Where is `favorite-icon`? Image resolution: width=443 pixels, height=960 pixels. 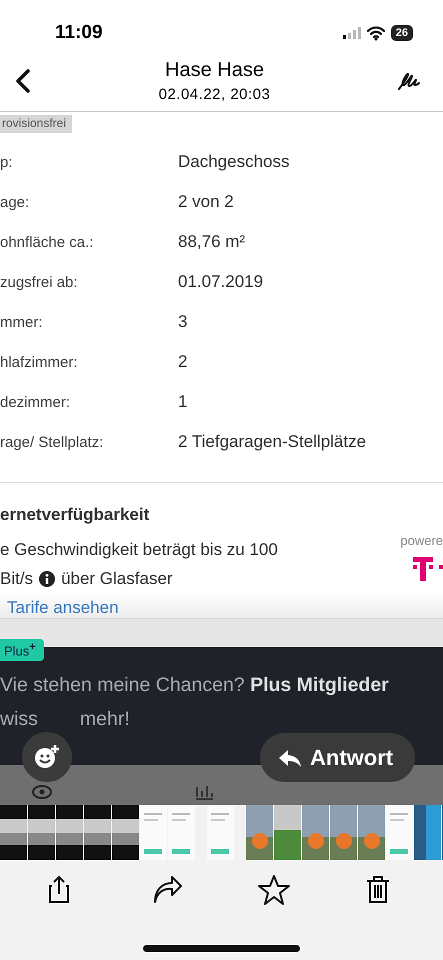
favorite-icon is located at coordinates (274, 890).